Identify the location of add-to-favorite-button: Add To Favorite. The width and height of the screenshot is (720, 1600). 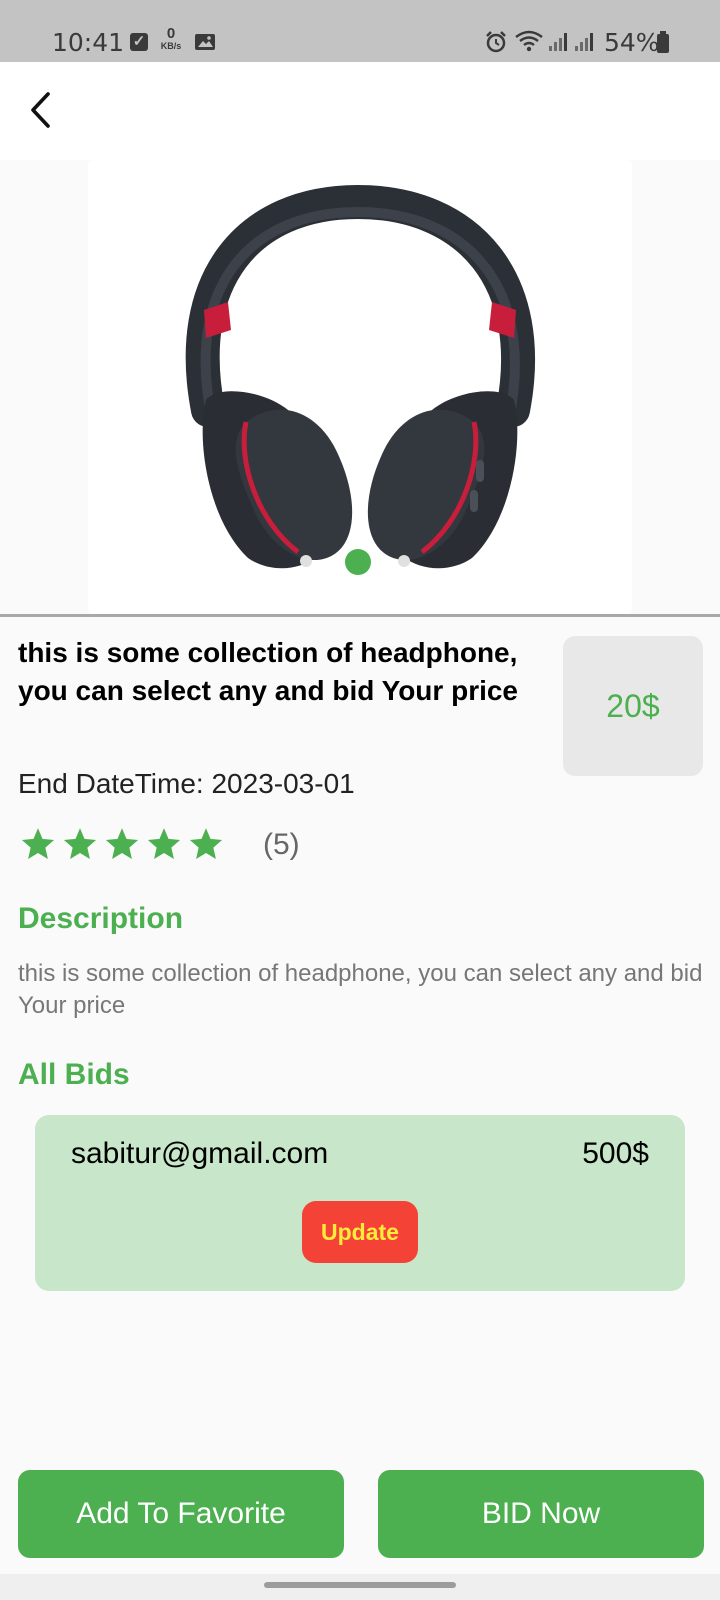
(181, 1514).